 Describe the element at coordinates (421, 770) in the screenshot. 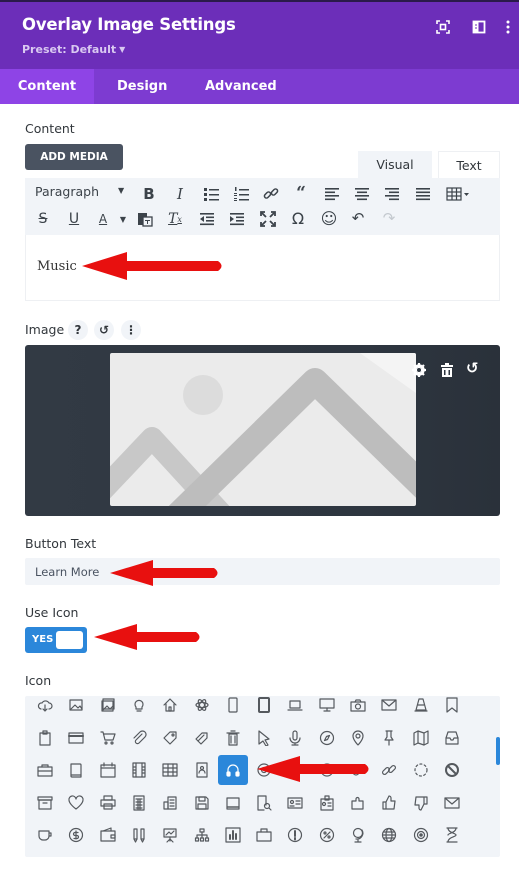

I see `spinner-icon` at that location.